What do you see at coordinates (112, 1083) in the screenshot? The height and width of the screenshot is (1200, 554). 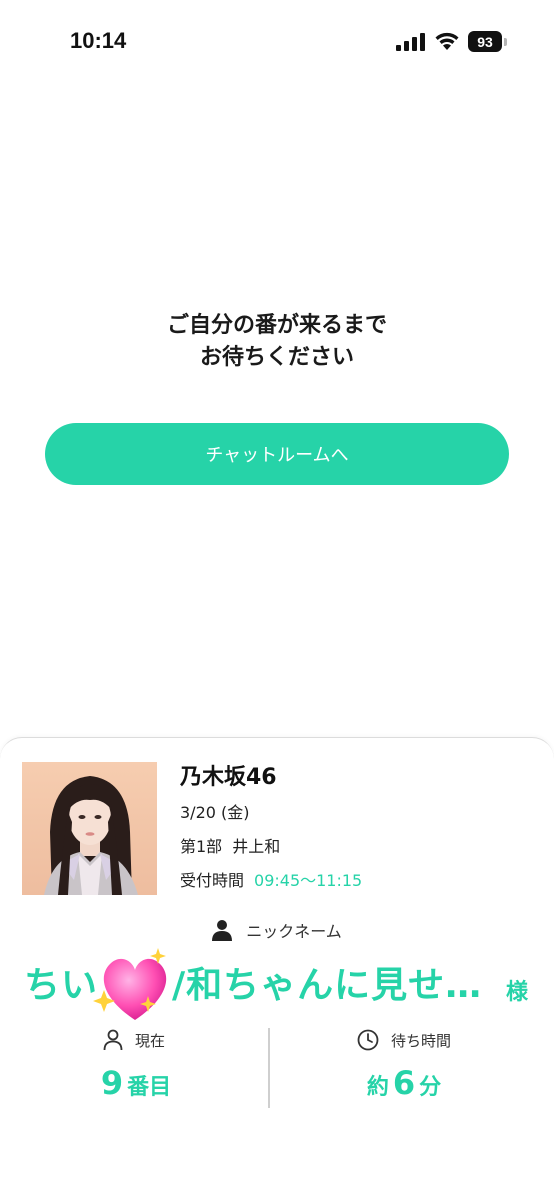 I see `current-value: 9` at bounding box center [112, 1083].